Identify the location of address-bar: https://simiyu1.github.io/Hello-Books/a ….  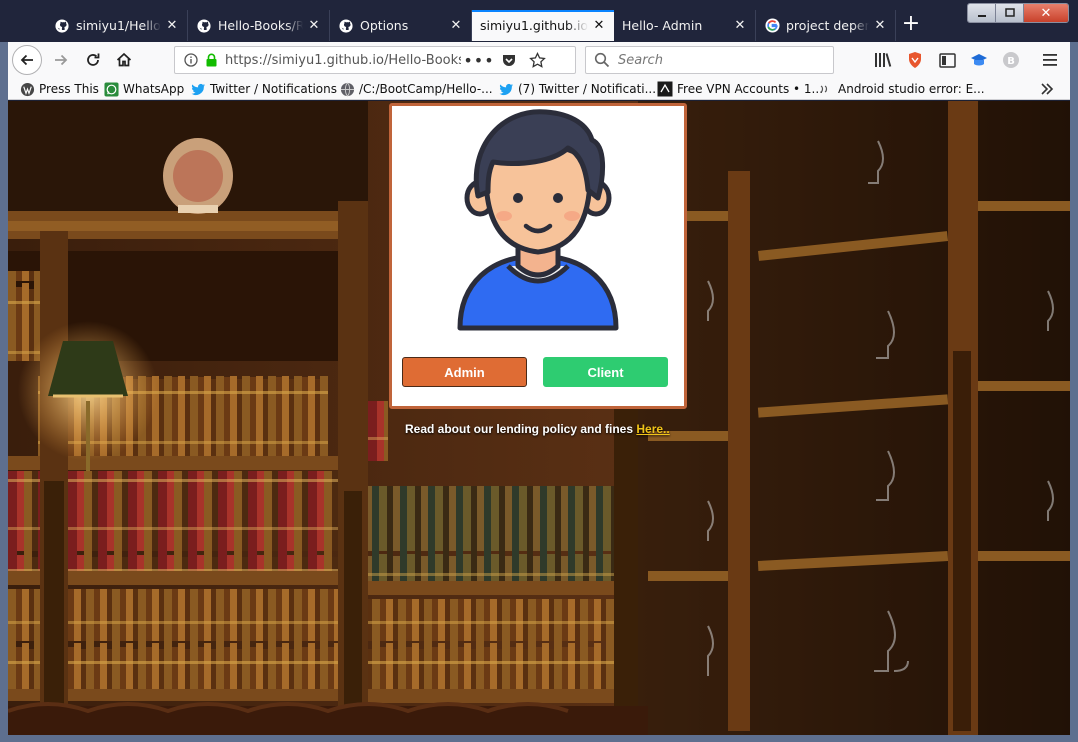
(375, 60).